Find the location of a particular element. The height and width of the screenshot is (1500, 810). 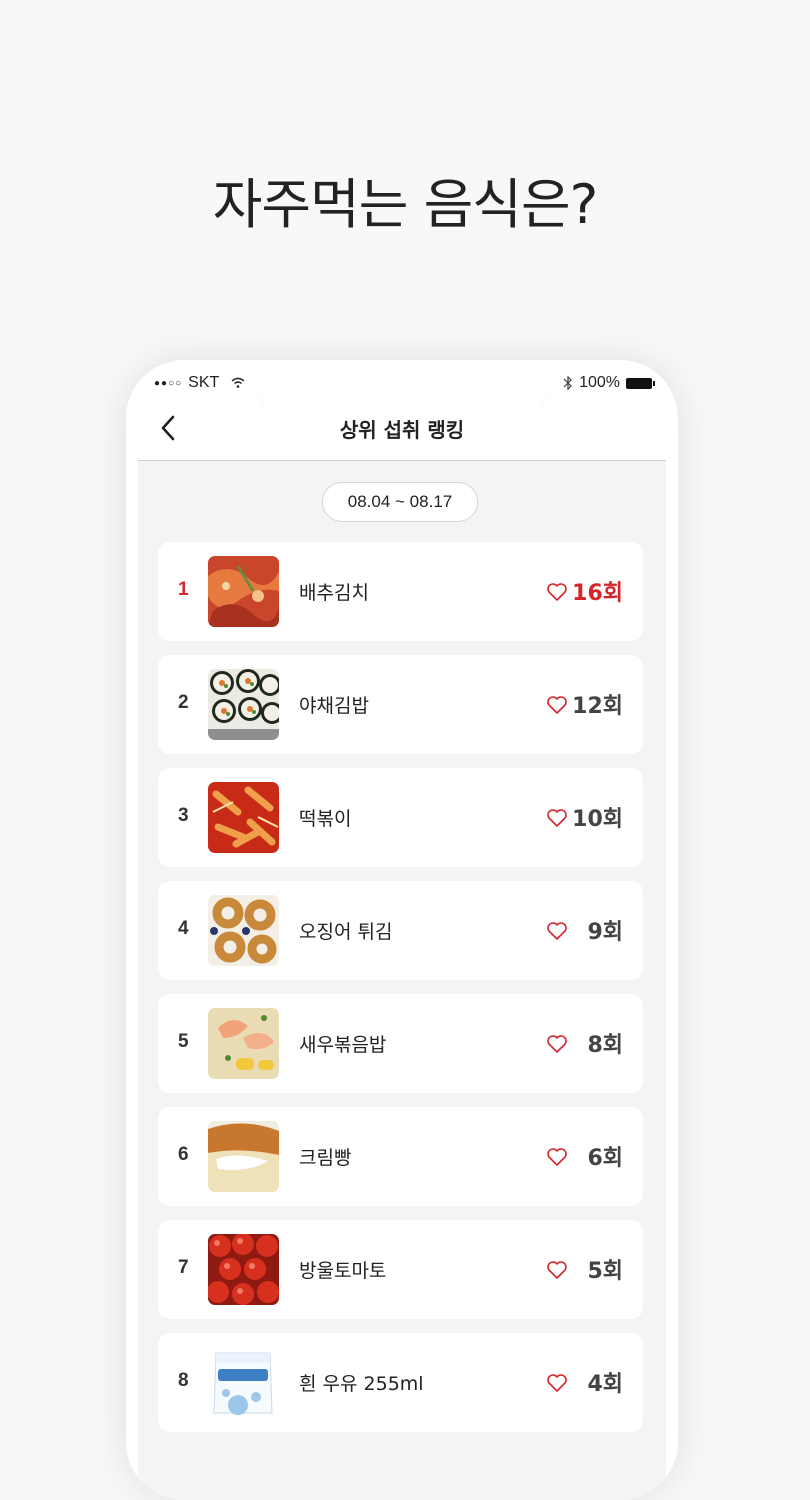

carrier-label: SKT is located at coordinates (204, 382).